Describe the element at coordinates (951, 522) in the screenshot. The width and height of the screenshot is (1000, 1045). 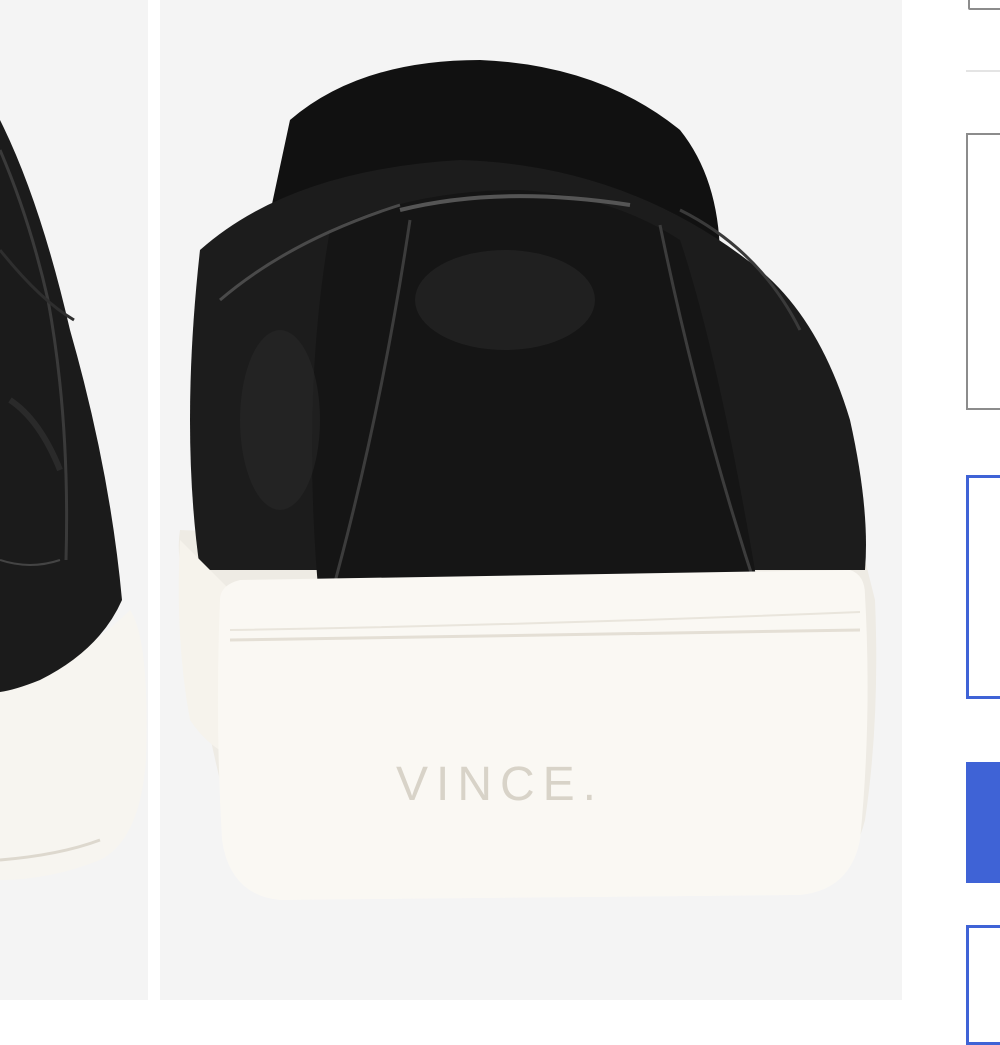
I see `product-options-sidebar` at that location.